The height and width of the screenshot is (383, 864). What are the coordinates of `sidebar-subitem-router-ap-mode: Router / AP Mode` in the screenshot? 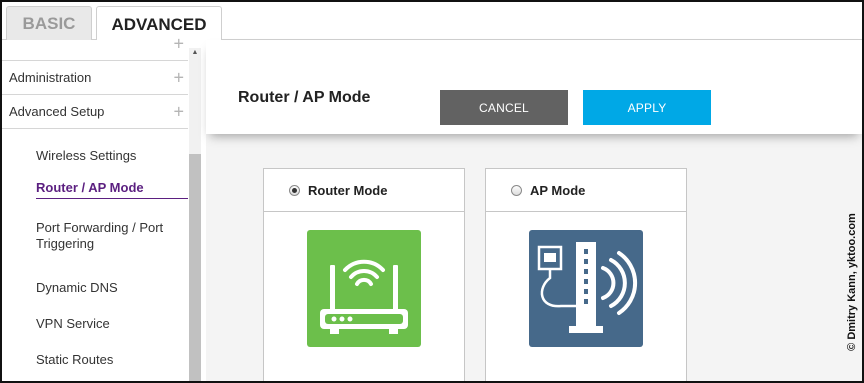 It's located at (112, 189).